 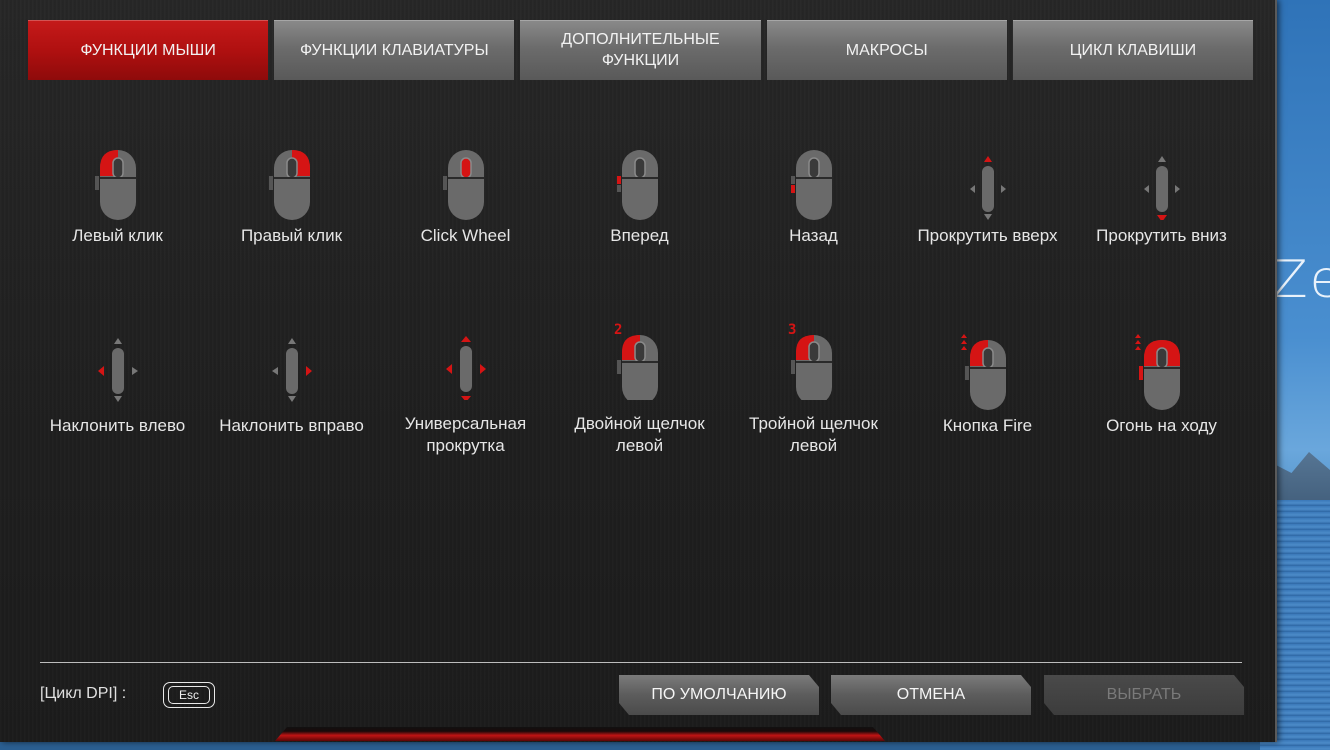 I want to click on desktop-background-text: Ze, so click(x=1301, y=280).